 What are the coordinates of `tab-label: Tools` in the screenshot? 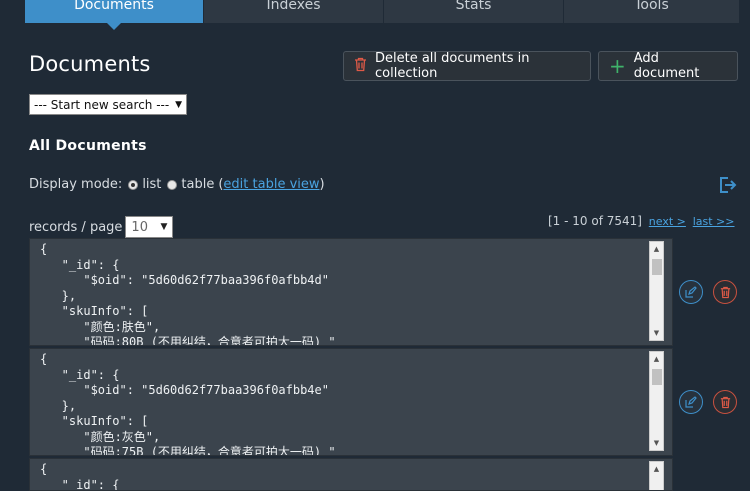 It's located at (651, 6).